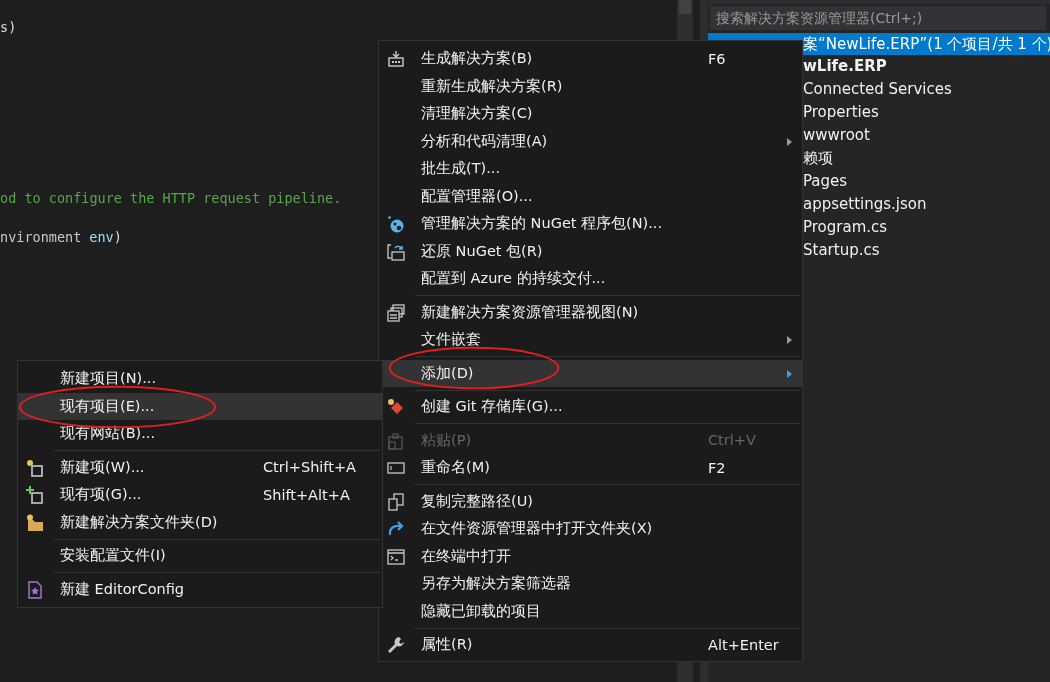  Describe the element at coordinates (41, 237) in the screenshot. I see `code-text: nvironment` at that location.